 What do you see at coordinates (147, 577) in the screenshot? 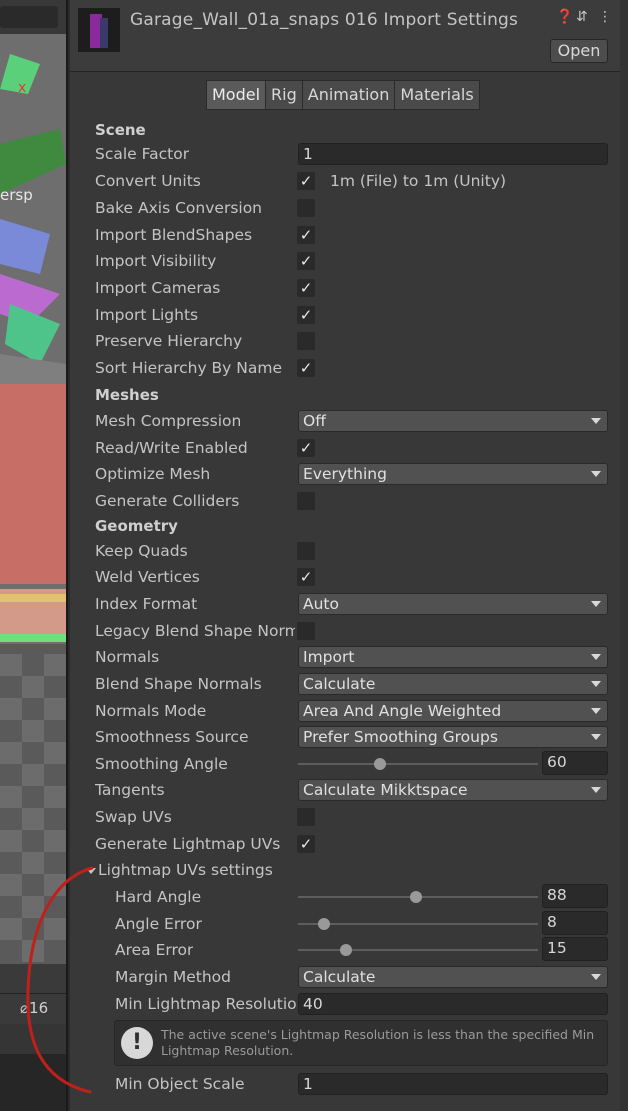
I see `weld-vertices-label: Weld Vertices` at bounding box center [147, 577].